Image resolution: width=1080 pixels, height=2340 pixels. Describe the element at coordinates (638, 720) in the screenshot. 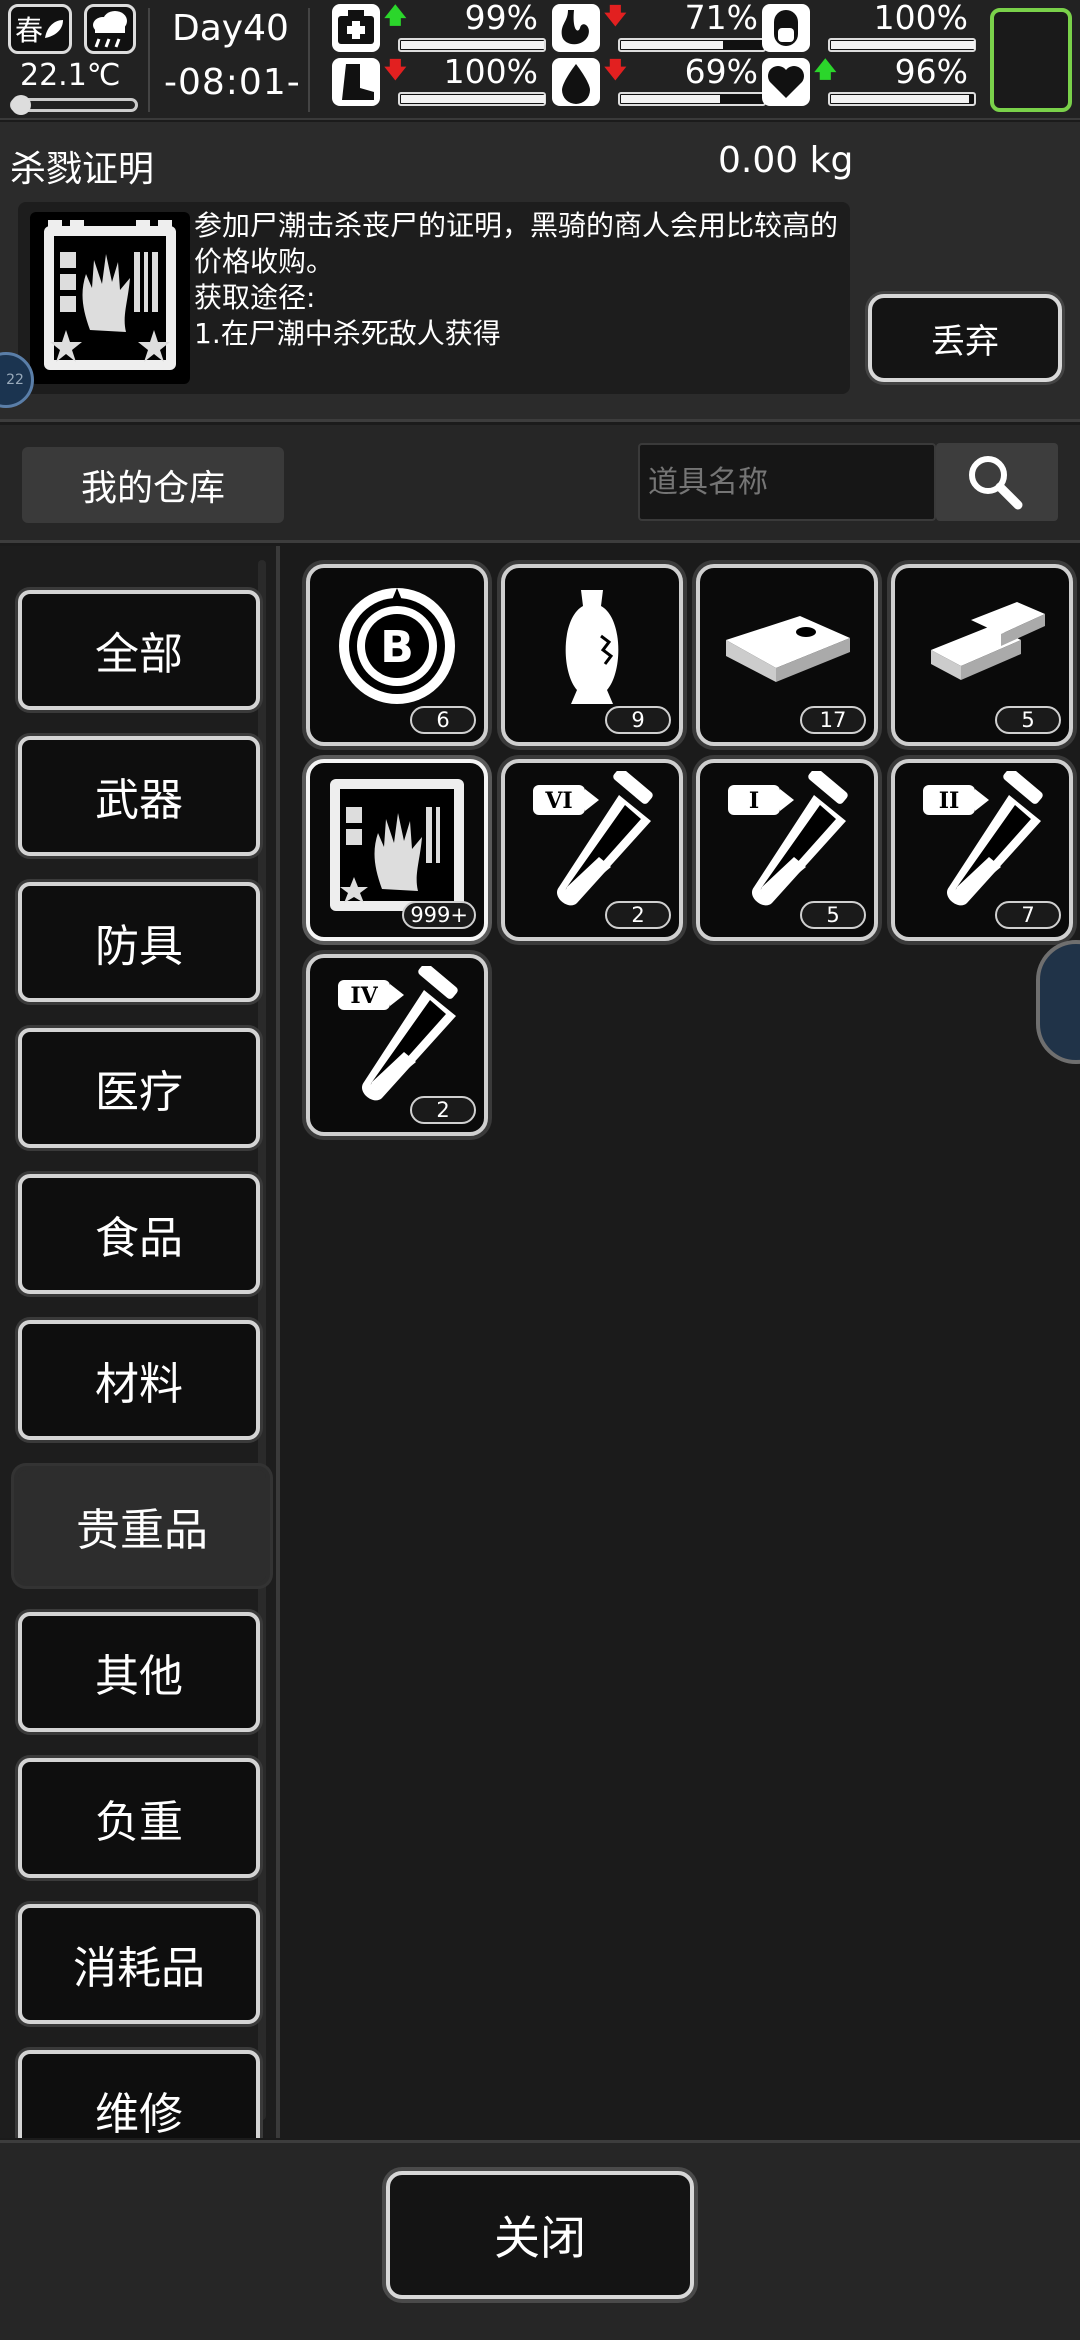

I see `item-quantity: 9` at that location.